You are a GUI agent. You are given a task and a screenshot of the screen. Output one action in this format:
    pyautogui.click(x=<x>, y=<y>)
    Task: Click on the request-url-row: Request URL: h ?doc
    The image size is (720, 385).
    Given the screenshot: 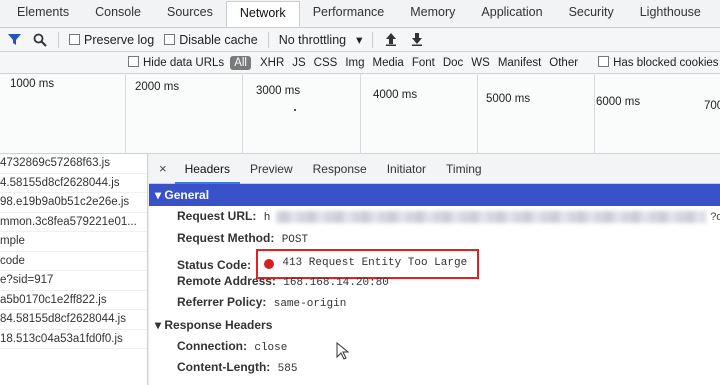 What is the action you would take?
    pyautogui.click(x=434, y=217)
    